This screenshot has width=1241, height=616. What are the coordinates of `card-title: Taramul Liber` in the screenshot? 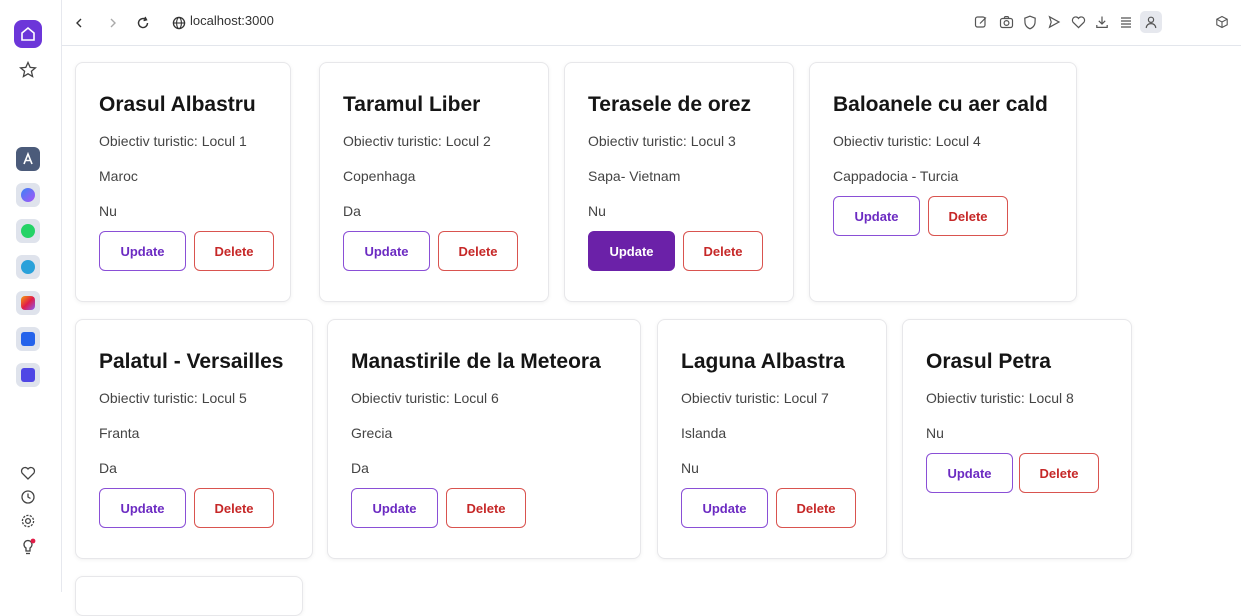 It's located at (412, 104).